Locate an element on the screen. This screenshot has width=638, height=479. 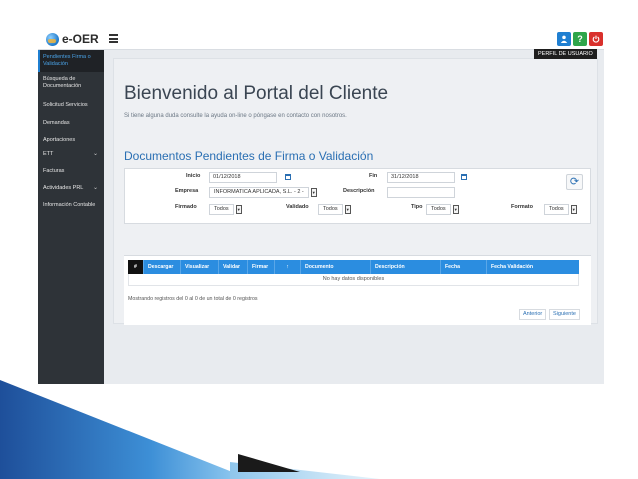
table-empty-row: No hay datos disponibles is located at coordinates (353, 280).